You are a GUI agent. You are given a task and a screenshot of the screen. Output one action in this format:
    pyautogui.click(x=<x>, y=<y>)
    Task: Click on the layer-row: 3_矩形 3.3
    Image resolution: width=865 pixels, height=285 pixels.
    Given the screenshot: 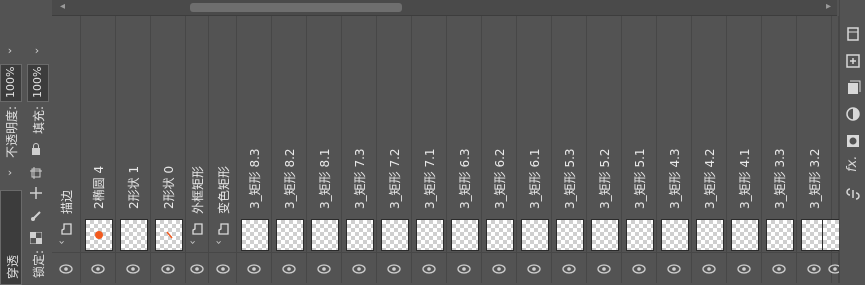 What is the action you would take?
    pyautogui.click(x=779, y=149)
    